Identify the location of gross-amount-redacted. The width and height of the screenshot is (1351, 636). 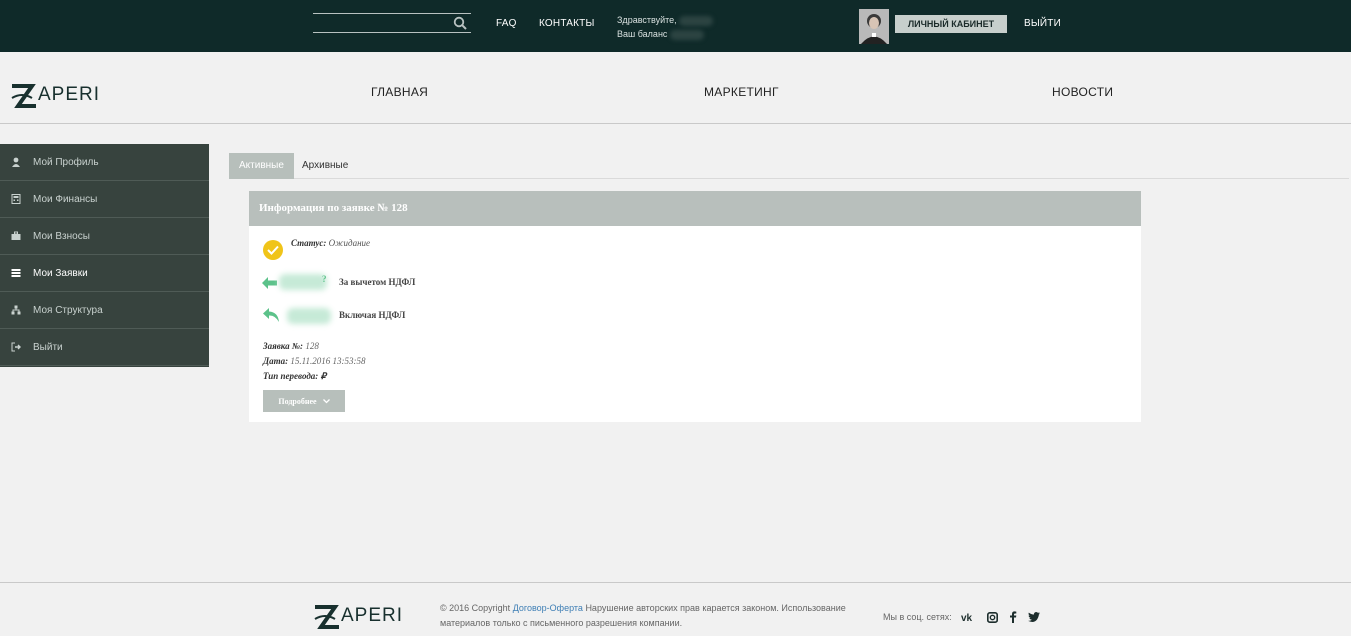
(309, 316).